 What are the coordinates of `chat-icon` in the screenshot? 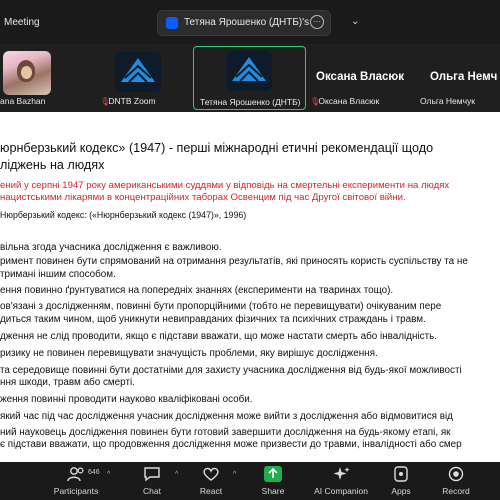 It's located at (152, 474).